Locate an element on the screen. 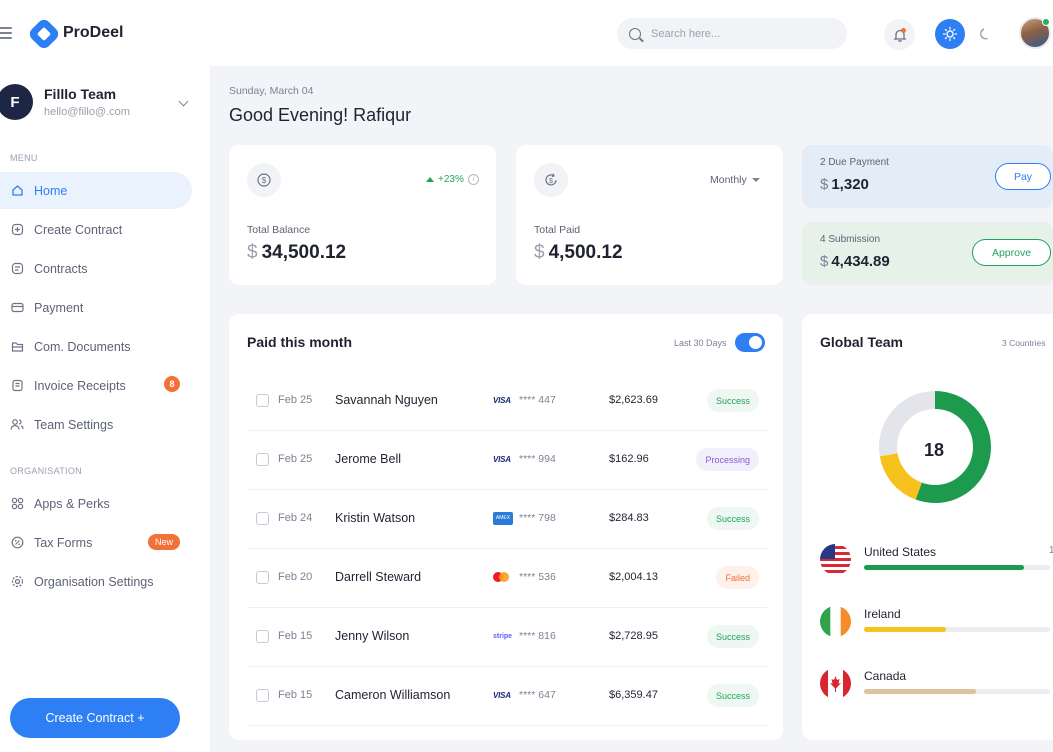 The image size is (1053, 752). new-badge: New is located at coordinates (164, 542).